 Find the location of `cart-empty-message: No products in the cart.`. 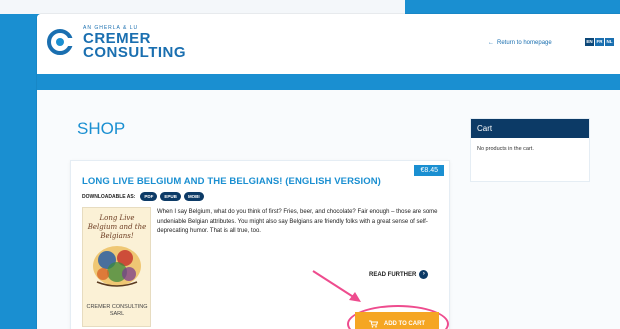

cart-empty-message: No products in the cart. is located at coordinates (505, 149).